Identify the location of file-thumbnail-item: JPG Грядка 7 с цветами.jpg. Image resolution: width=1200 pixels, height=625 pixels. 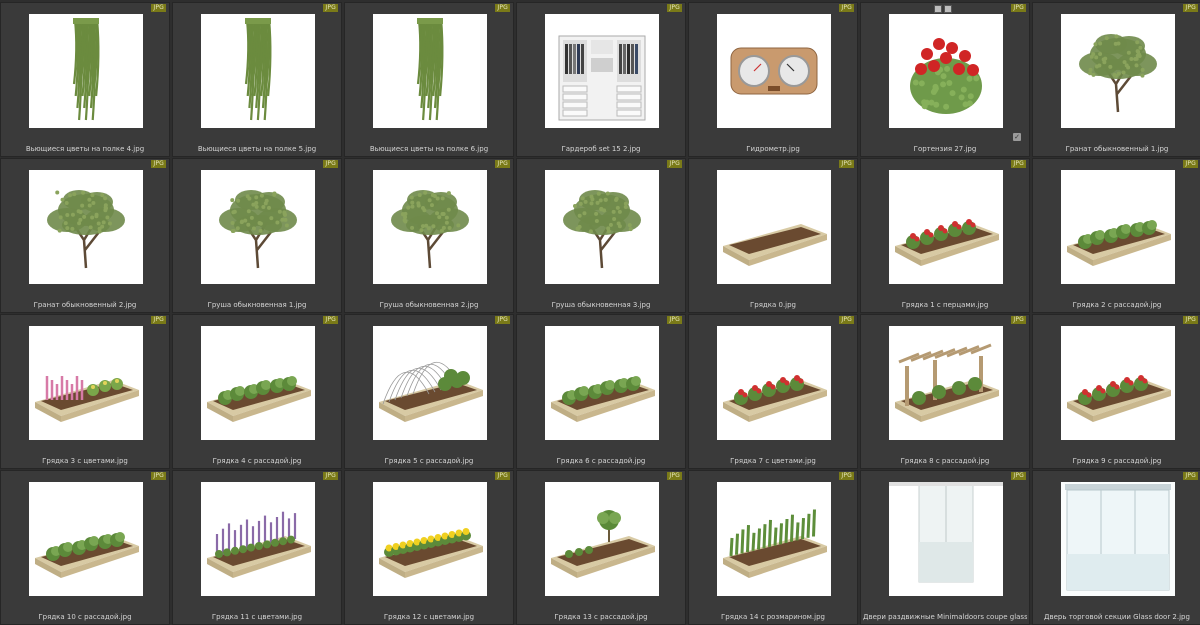
(773, 391).